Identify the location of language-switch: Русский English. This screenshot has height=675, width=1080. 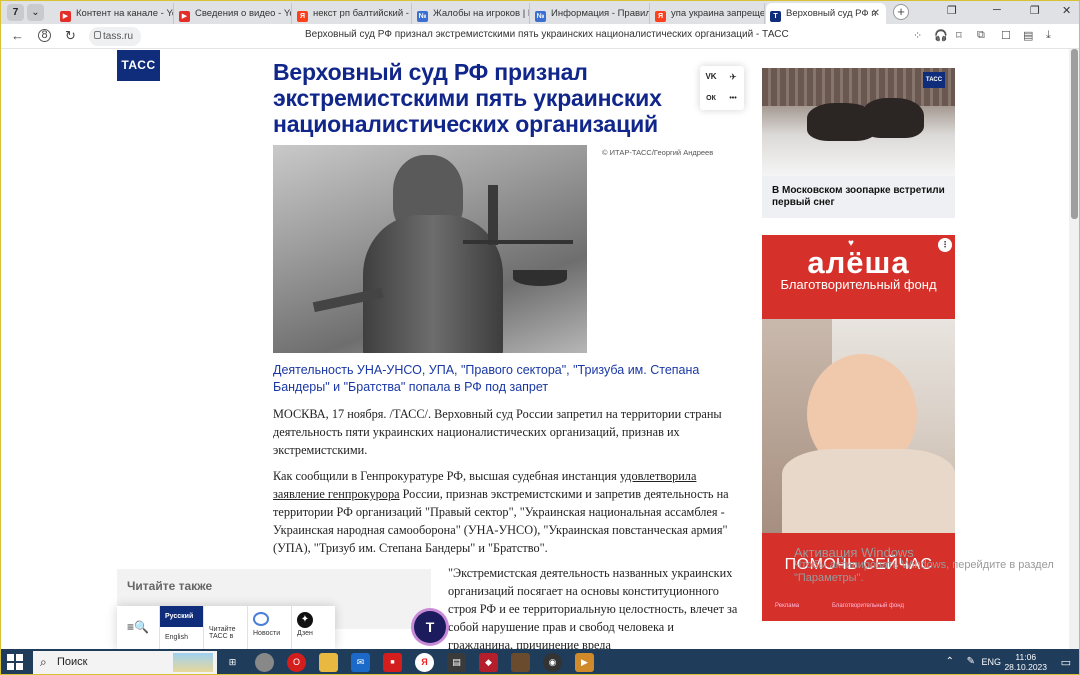
(182, 627).